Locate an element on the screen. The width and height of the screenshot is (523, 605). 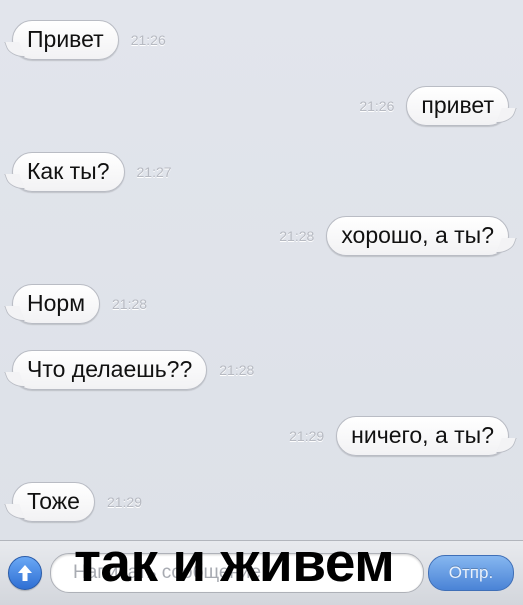
message-incoming: Как ты? 21:27 is located at coordinates (92, 172).